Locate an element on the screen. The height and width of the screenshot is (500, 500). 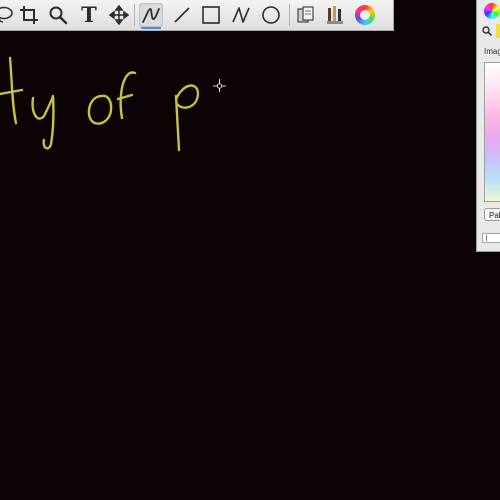
handwriting-strokes is located at coordinates (100, 104).